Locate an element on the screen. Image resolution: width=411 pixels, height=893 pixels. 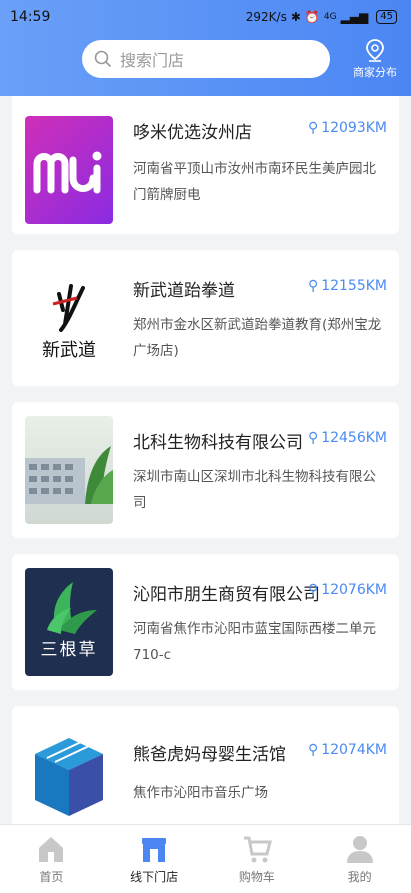
svg-text: 新武道 is located at coordinates (69, 350).